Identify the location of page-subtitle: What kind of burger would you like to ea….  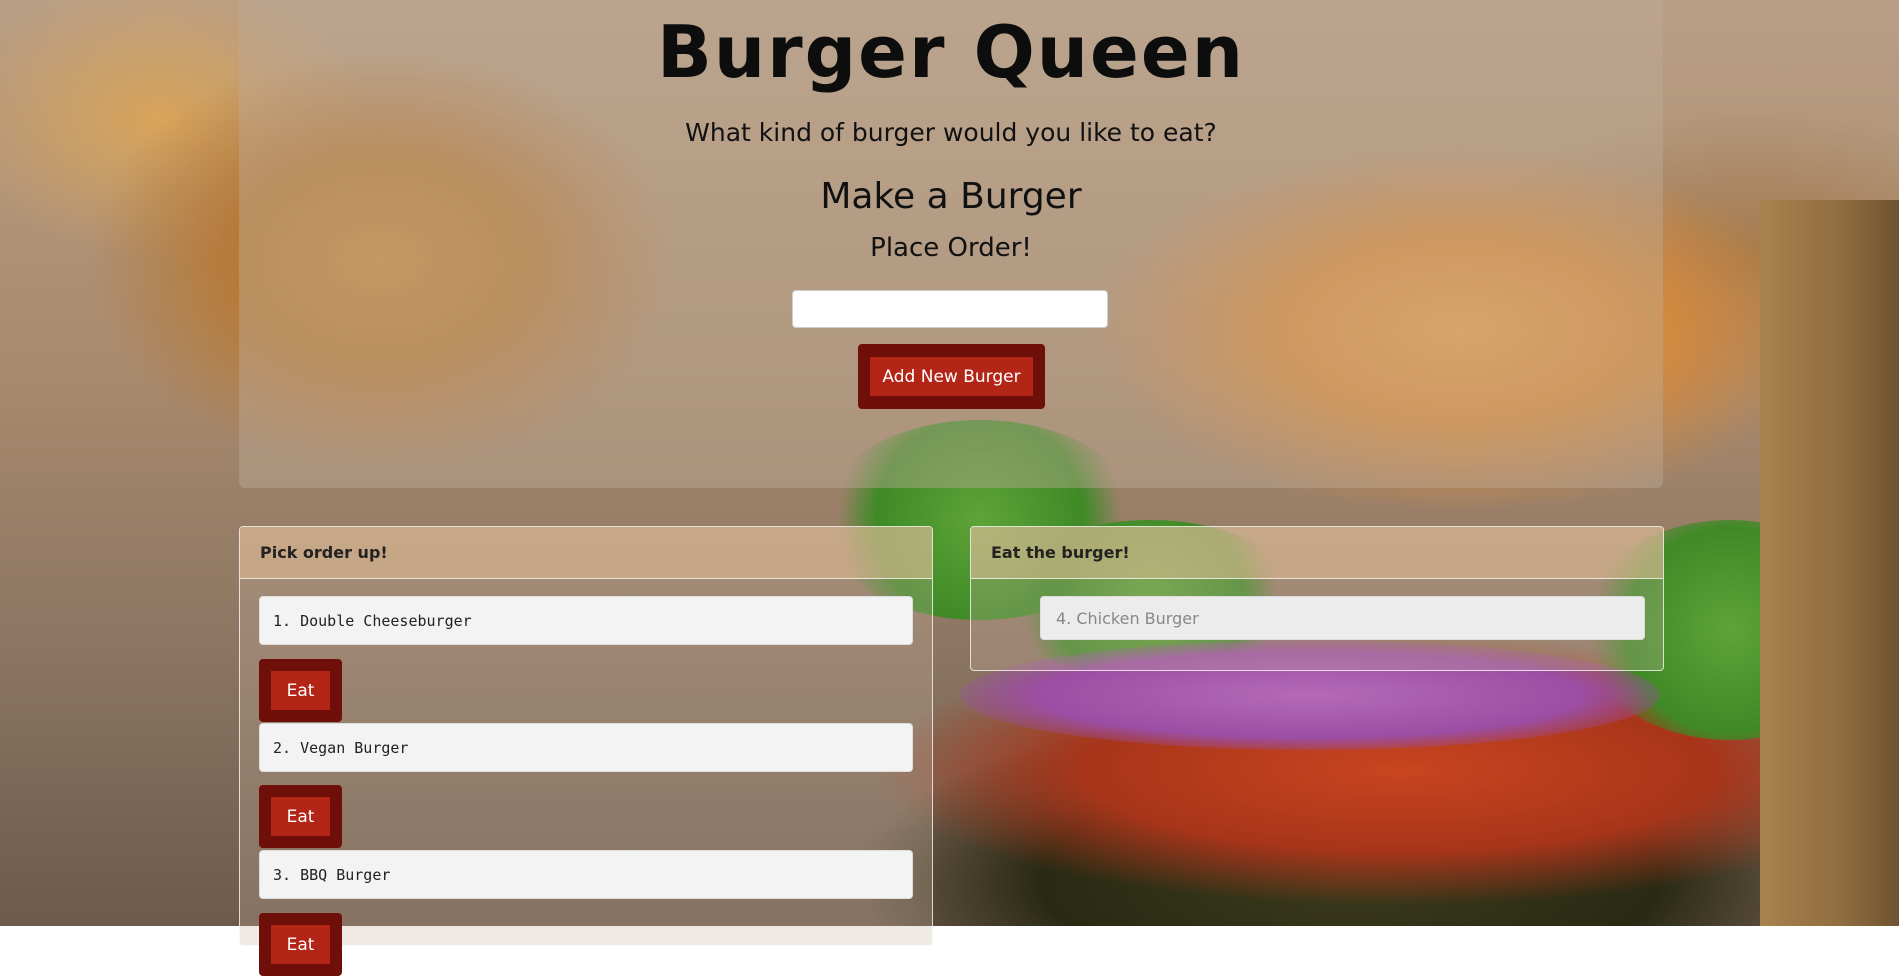
(951, 132).